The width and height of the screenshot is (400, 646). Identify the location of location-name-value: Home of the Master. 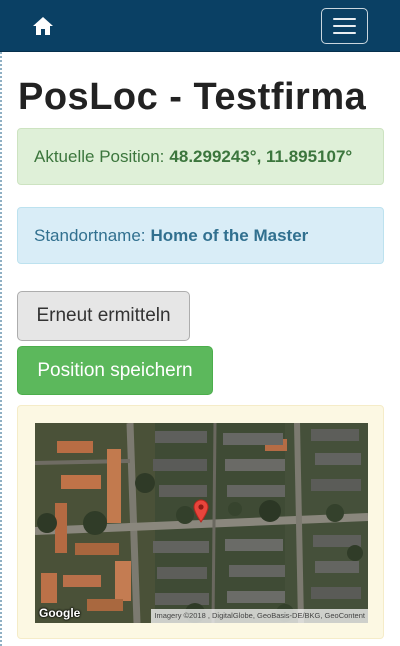
(229, 235).